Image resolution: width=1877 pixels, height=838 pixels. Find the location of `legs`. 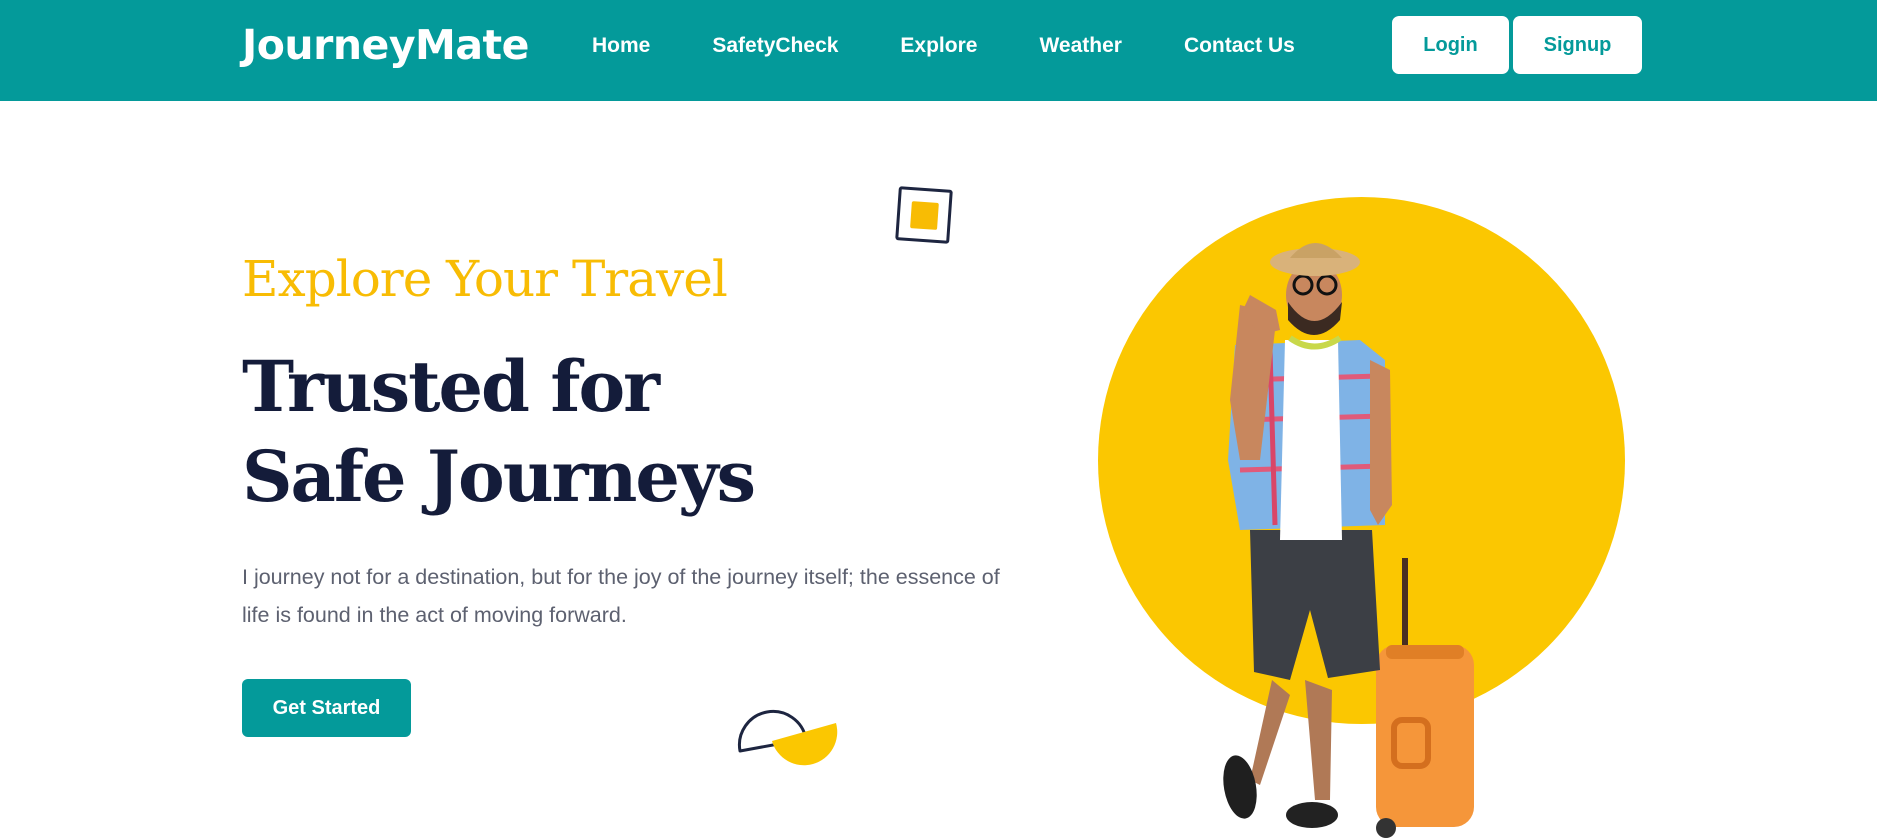

legs is located at coordinates (1291, 740).